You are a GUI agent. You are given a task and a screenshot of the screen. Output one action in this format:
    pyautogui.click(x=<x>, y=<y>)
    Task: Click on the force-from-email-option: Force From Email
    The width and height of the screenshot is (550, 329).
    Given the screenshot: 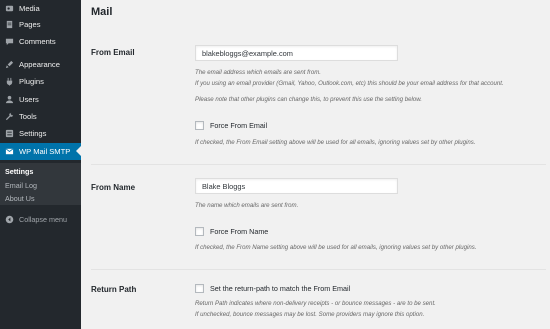 What is the action you would take?
    pyautogui.click(x=231, y=125)
    